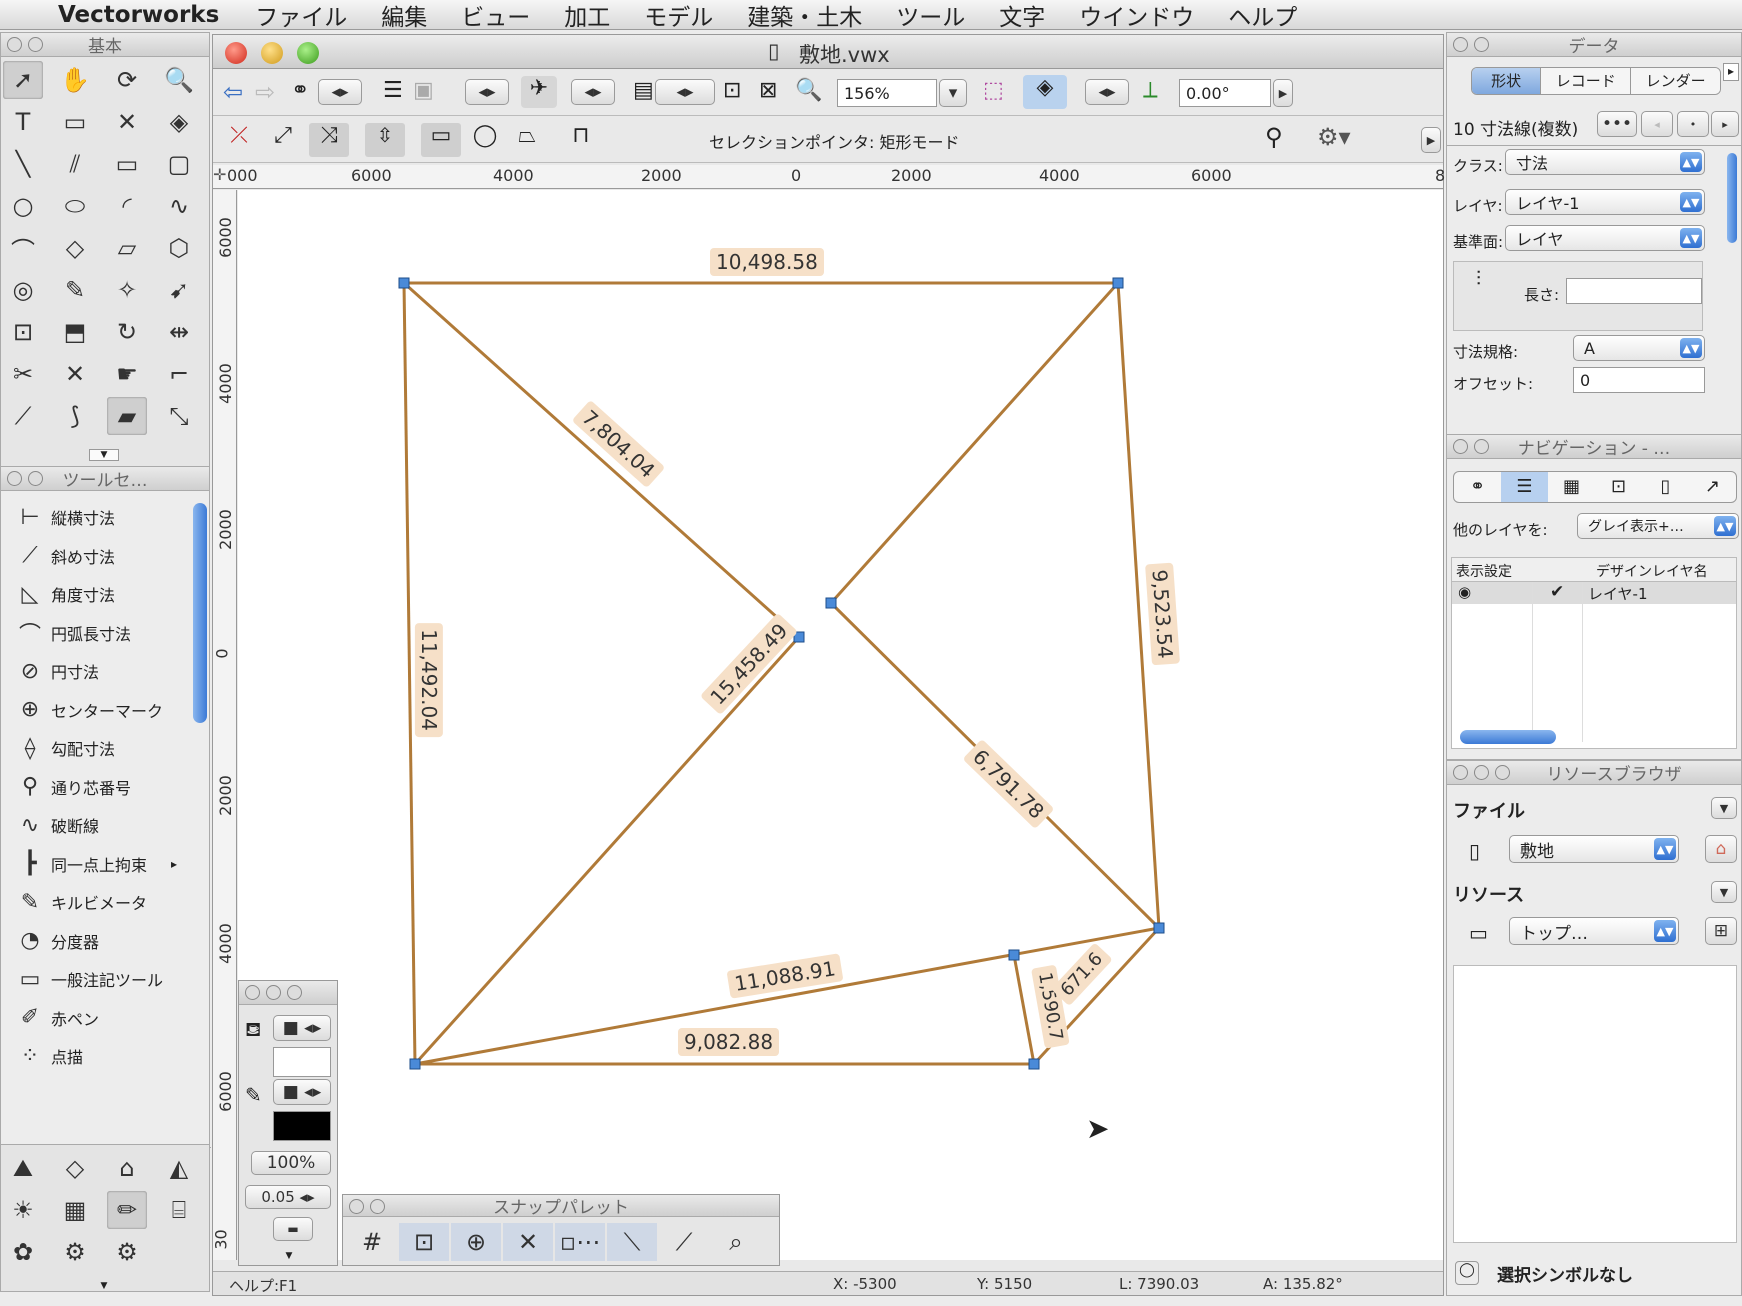 The width and height of the screenshot is (1742, 1306). I want to click on flyover-tool-icon: ⟳, so click(127, 80).